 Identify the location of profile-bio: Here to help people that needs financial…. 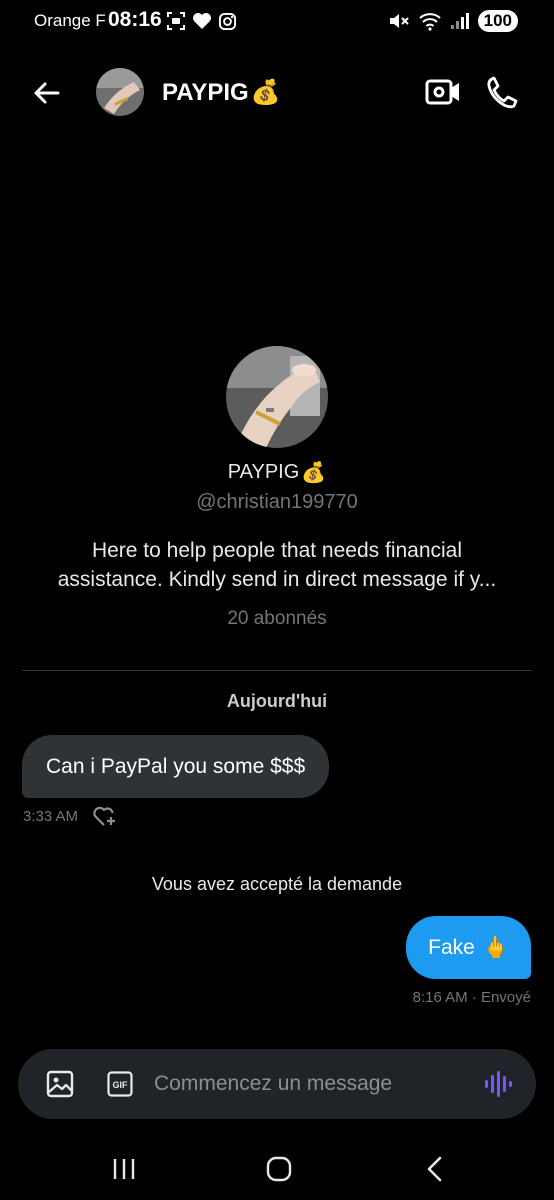
(277, 565).